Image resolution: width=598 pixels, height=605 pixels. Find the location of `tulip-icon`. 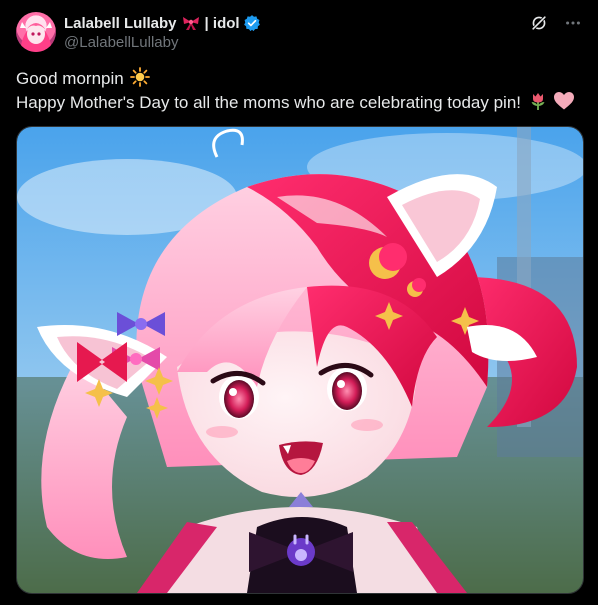

tulip-icon is located at coordinates (538, 101).